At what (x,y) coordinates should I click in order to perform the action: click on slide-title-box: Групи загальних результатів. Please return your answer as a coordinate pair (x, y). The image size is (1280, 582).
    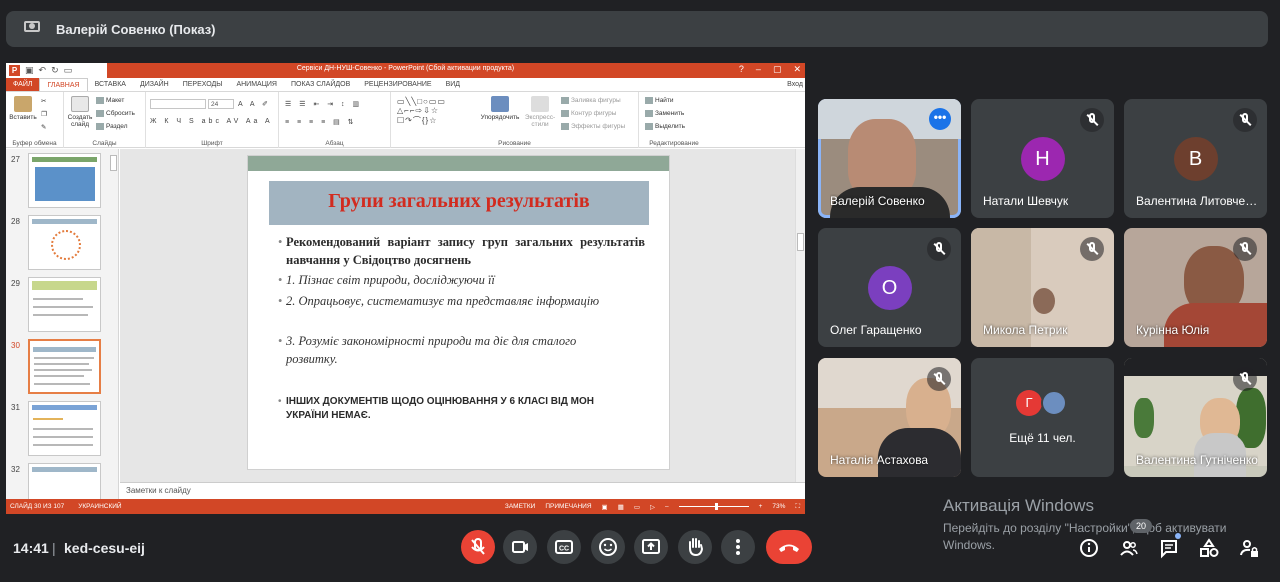
    Looking at the image, I should click on (459, 203).